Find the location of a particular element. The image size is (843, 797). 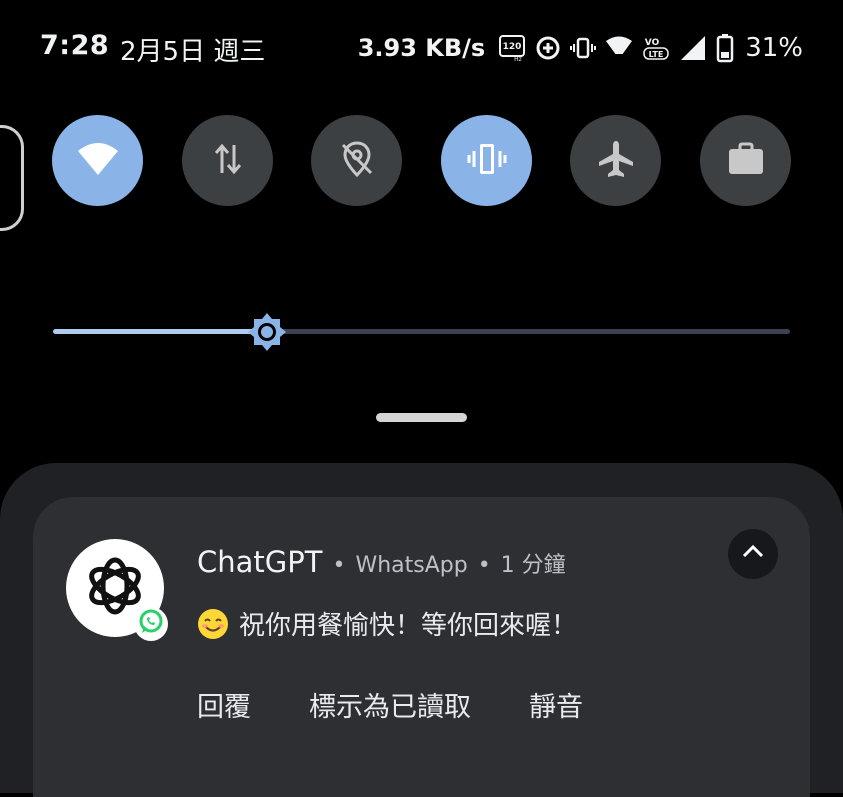

tile-wifi is located at coordinates (97, 160).